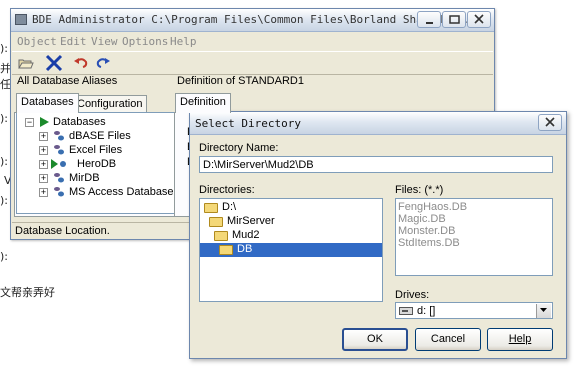 The width and height of the screenshot is (580, 369). What do you see at coordinates (291, 236) in the screenshot?
I see `directory-item: Mud2` at bounding box center [291, 236].